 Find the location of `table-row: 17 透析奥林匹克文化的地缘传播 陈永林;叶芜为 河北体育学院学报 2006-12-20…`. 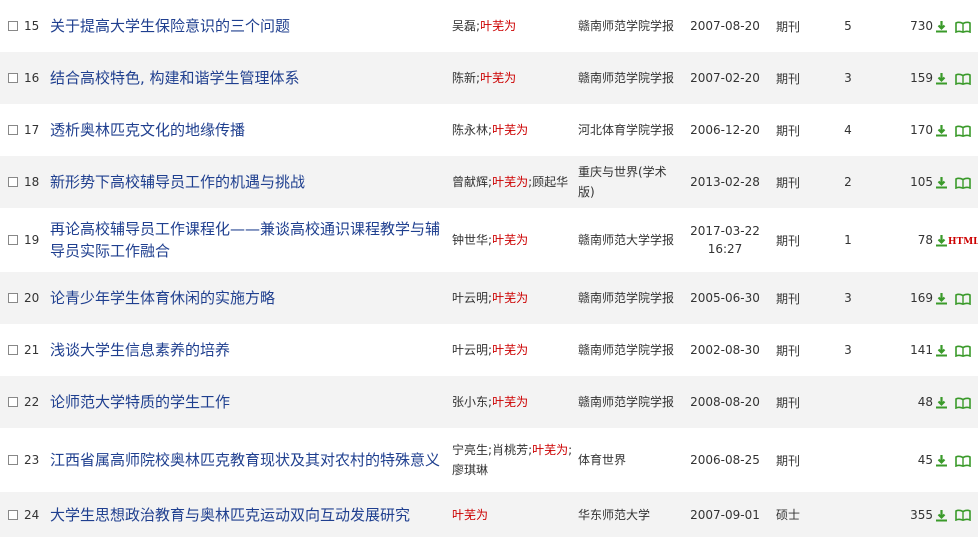

table-row: 17 透析奥林匹克文化的地缘传播 陈永林;叶芜为 河北体育学院学报 2006-12-20… is located at coordinates (489, 130).